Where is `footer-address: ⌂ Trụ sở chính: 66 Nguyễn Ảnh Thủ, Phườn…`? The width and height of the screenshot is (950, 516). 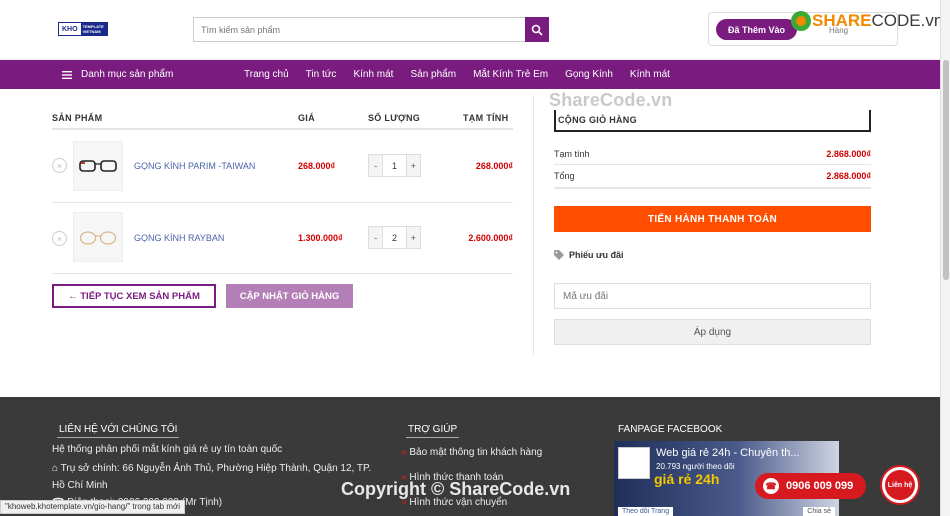 footer-address: ⌂ Trụ sở chính: 66 Nguyễn Ảnh Thủ, Phườn… is located at coordinates (212, 477).